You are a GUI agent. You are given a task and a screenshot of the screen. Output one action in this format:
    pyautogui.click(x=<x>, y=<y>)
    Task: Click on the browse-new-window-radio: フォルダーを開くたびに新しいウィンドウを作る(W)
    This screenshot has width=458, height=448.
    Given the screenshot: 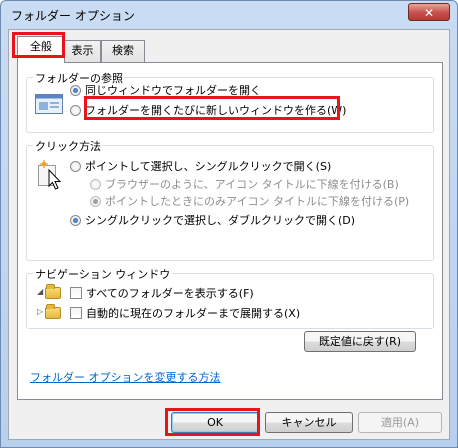 What is the action you would take?
    pyautogui.click(x=208, y=110)
    